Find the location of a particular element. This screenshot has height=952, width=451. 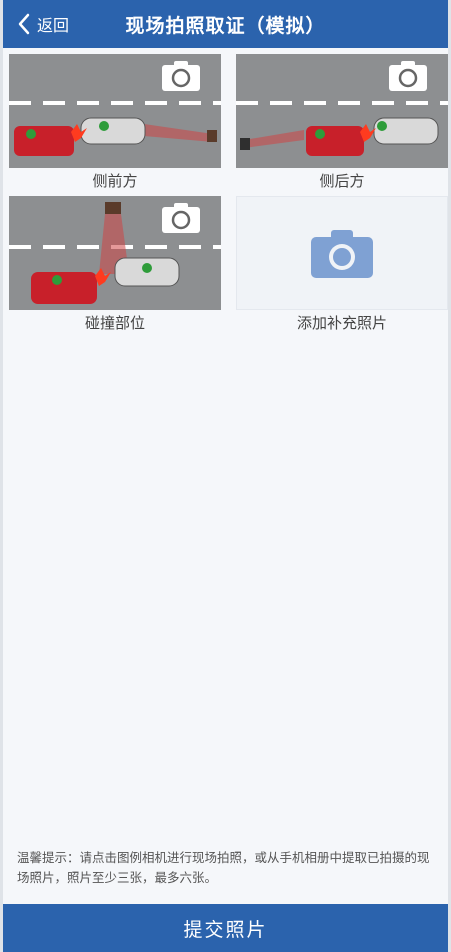

photo-slot-add-supplementary: 添加补充照片 is located at coordinates (342, 264).